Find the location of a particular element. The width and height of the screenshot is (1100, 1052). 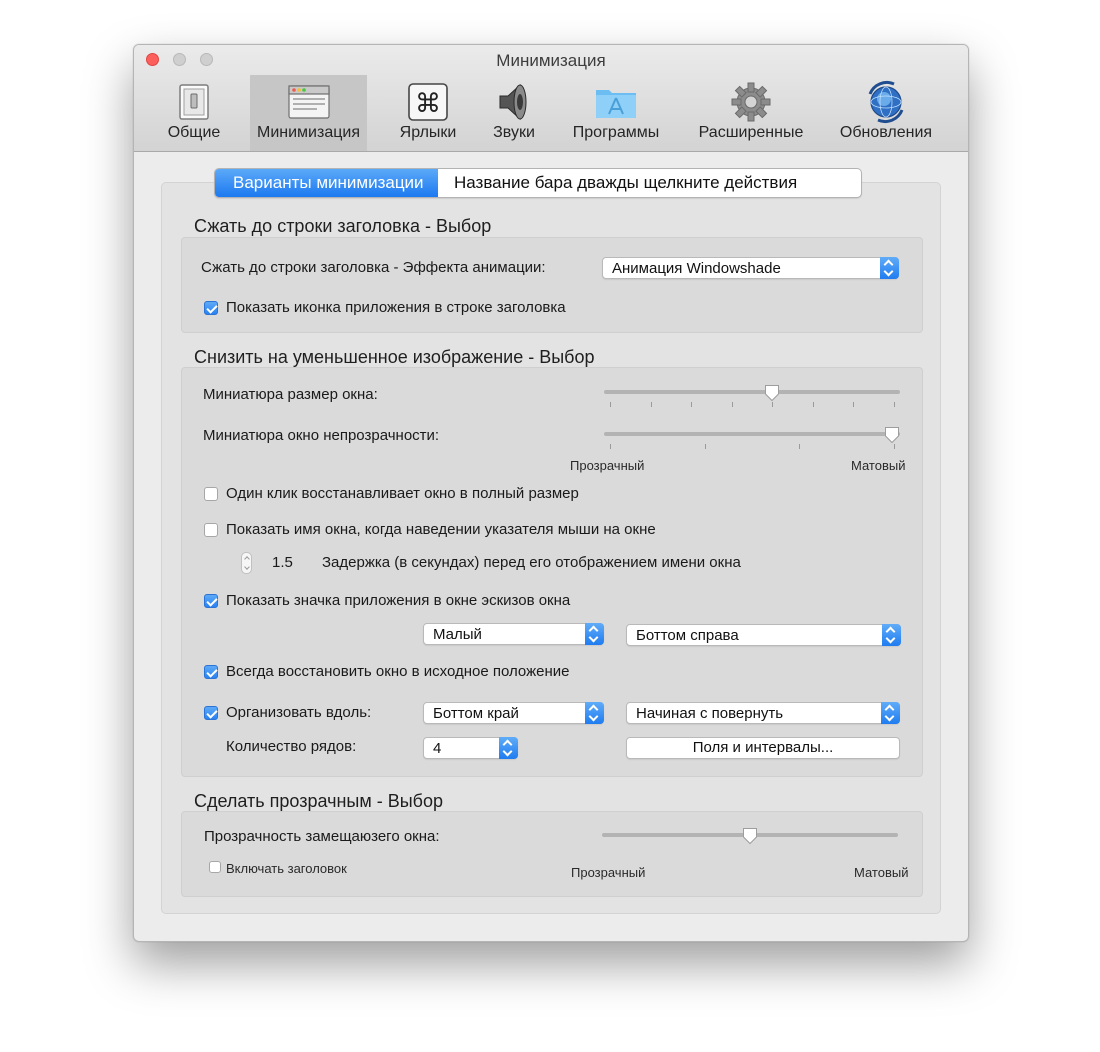

thumbnail-opacity-label: Миниатюра окно непрозрачности: is located at coordinates (321, 435).